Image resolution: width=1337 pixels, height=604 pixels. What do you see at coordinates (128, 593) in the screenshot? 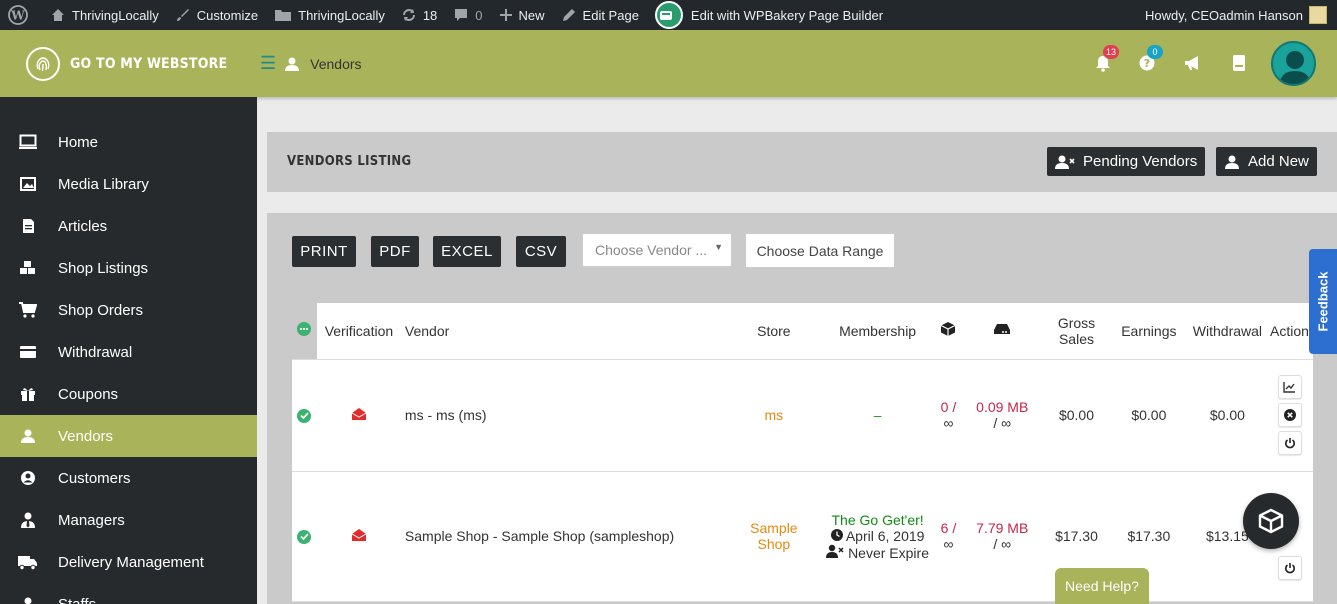
I see `sidebar-item-staffs: Staffs` at bounding box center [128, 593].